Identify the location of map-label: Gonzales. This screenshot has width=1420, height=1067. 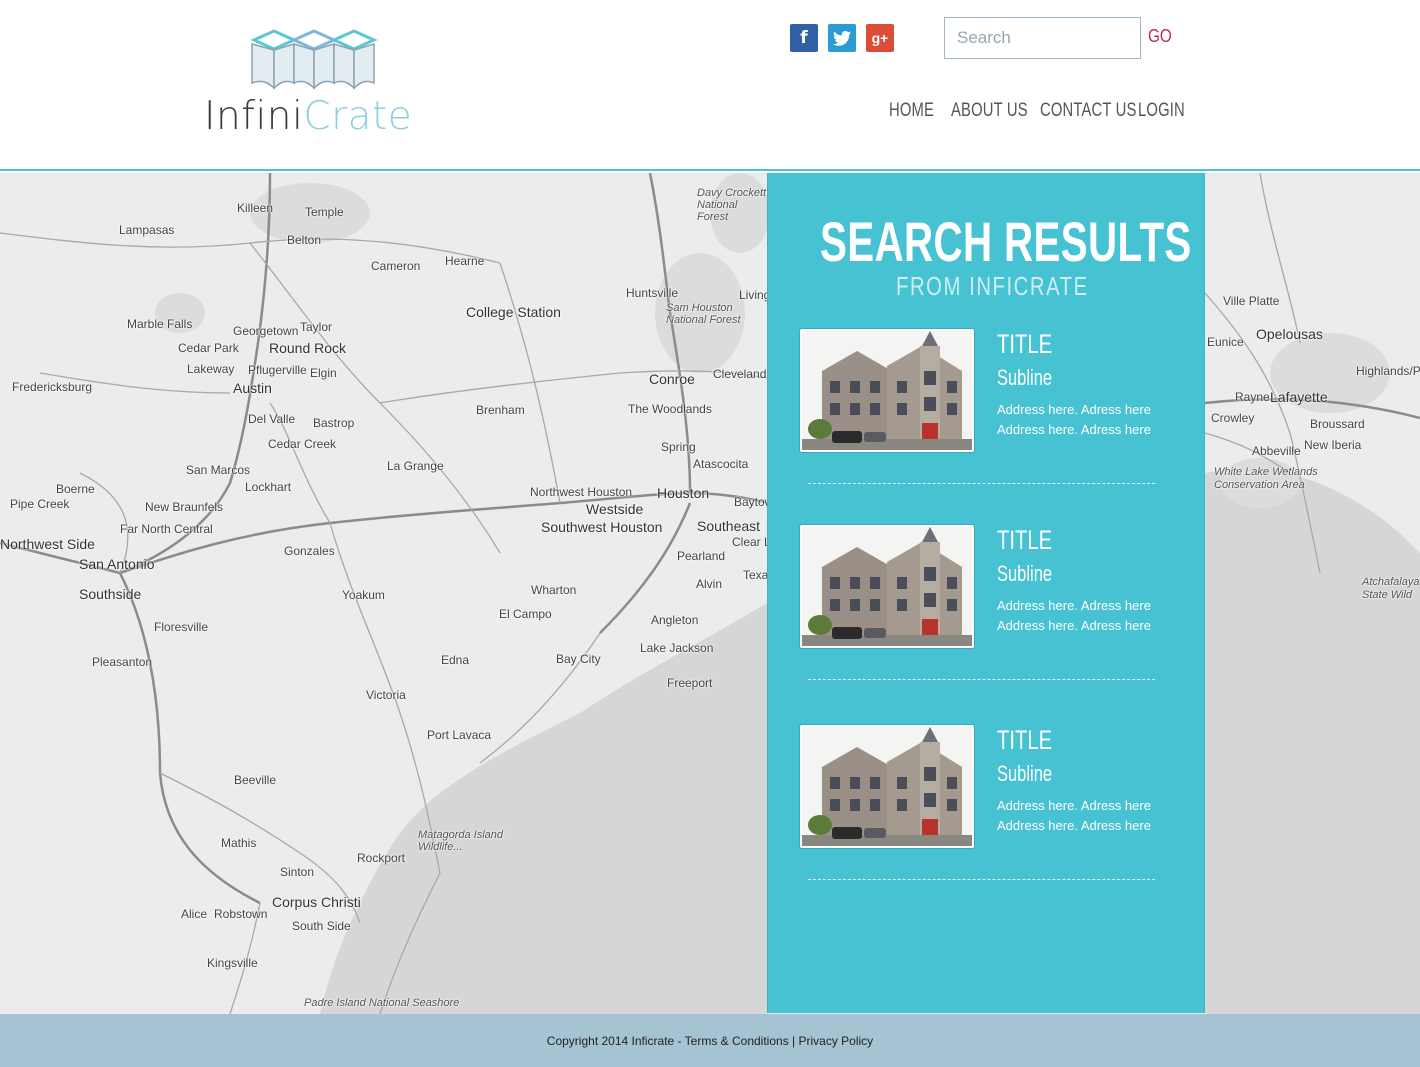
(309, 551).